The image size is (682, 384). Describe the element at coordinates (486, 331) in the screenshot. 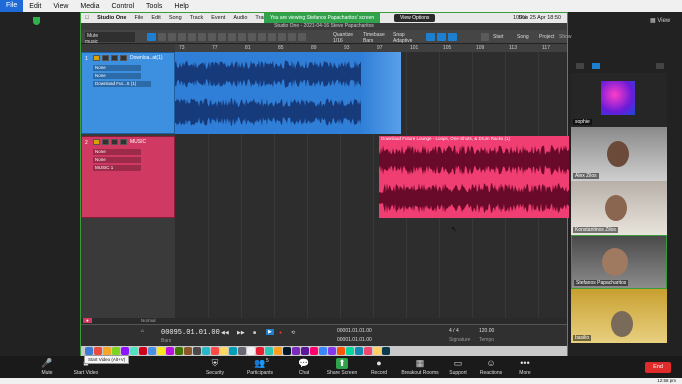

I see `tempo: 120.00` at that location.